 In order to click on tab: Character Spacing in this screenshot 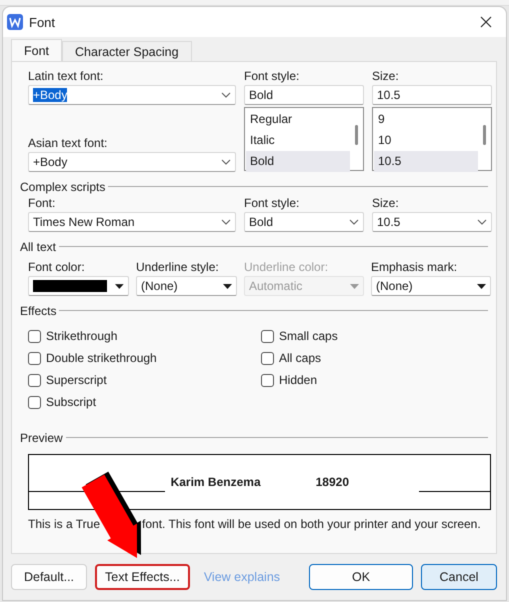, I will do `click(127, 51)`.